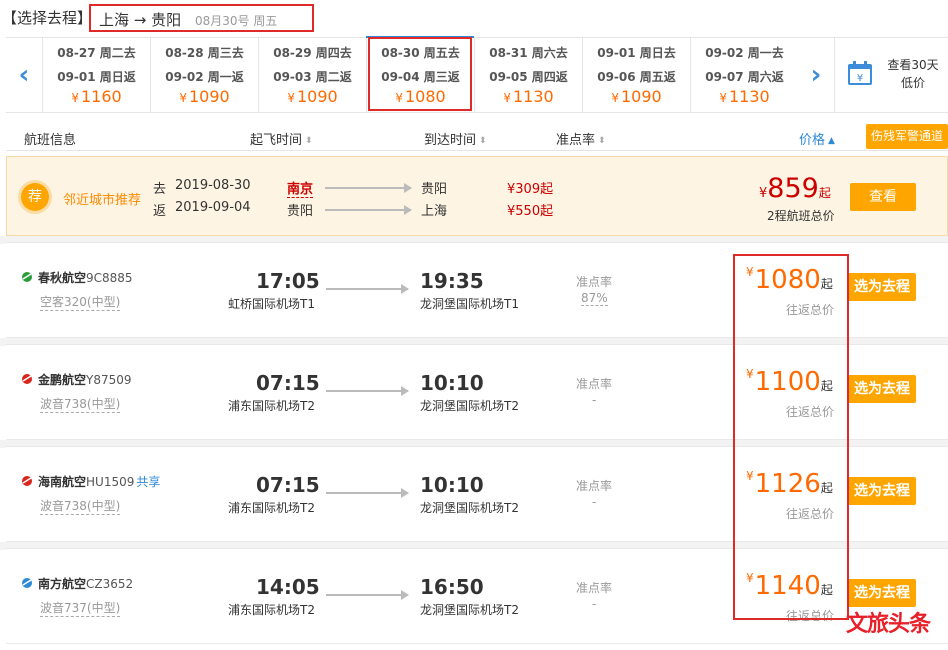 The image size is (948, 650). Describe the element at coordinates (913, 65) in the screenshot. I see `calendar-line1: 查看30天` at that location.